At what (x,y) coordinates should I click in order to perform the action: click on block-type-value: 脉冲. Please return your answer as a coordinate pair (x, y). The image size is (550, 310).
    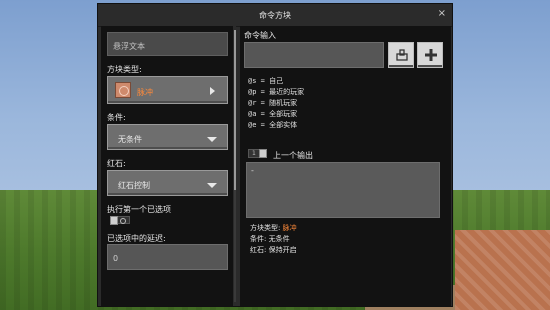
    Looking at the image, I should click on (145, 92).